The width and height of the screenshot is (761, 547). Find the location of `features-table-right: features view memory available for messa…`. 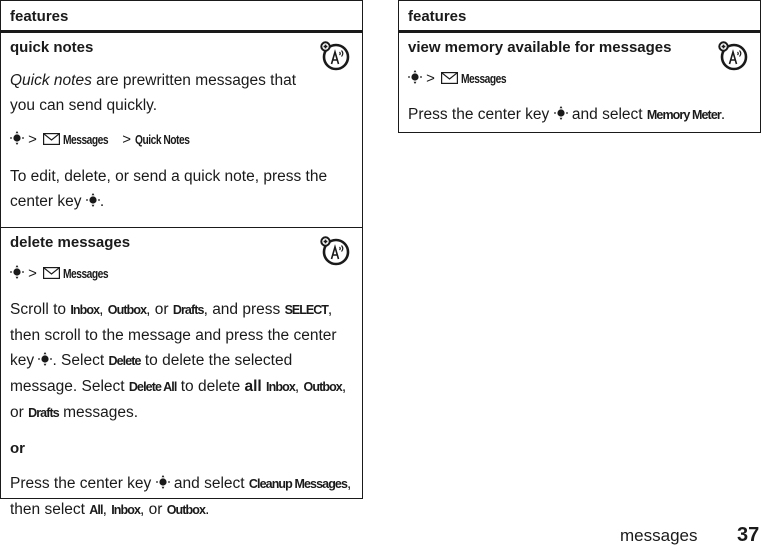

features-table-right: features view memory available for messa… is located at coordinates (579, 66).